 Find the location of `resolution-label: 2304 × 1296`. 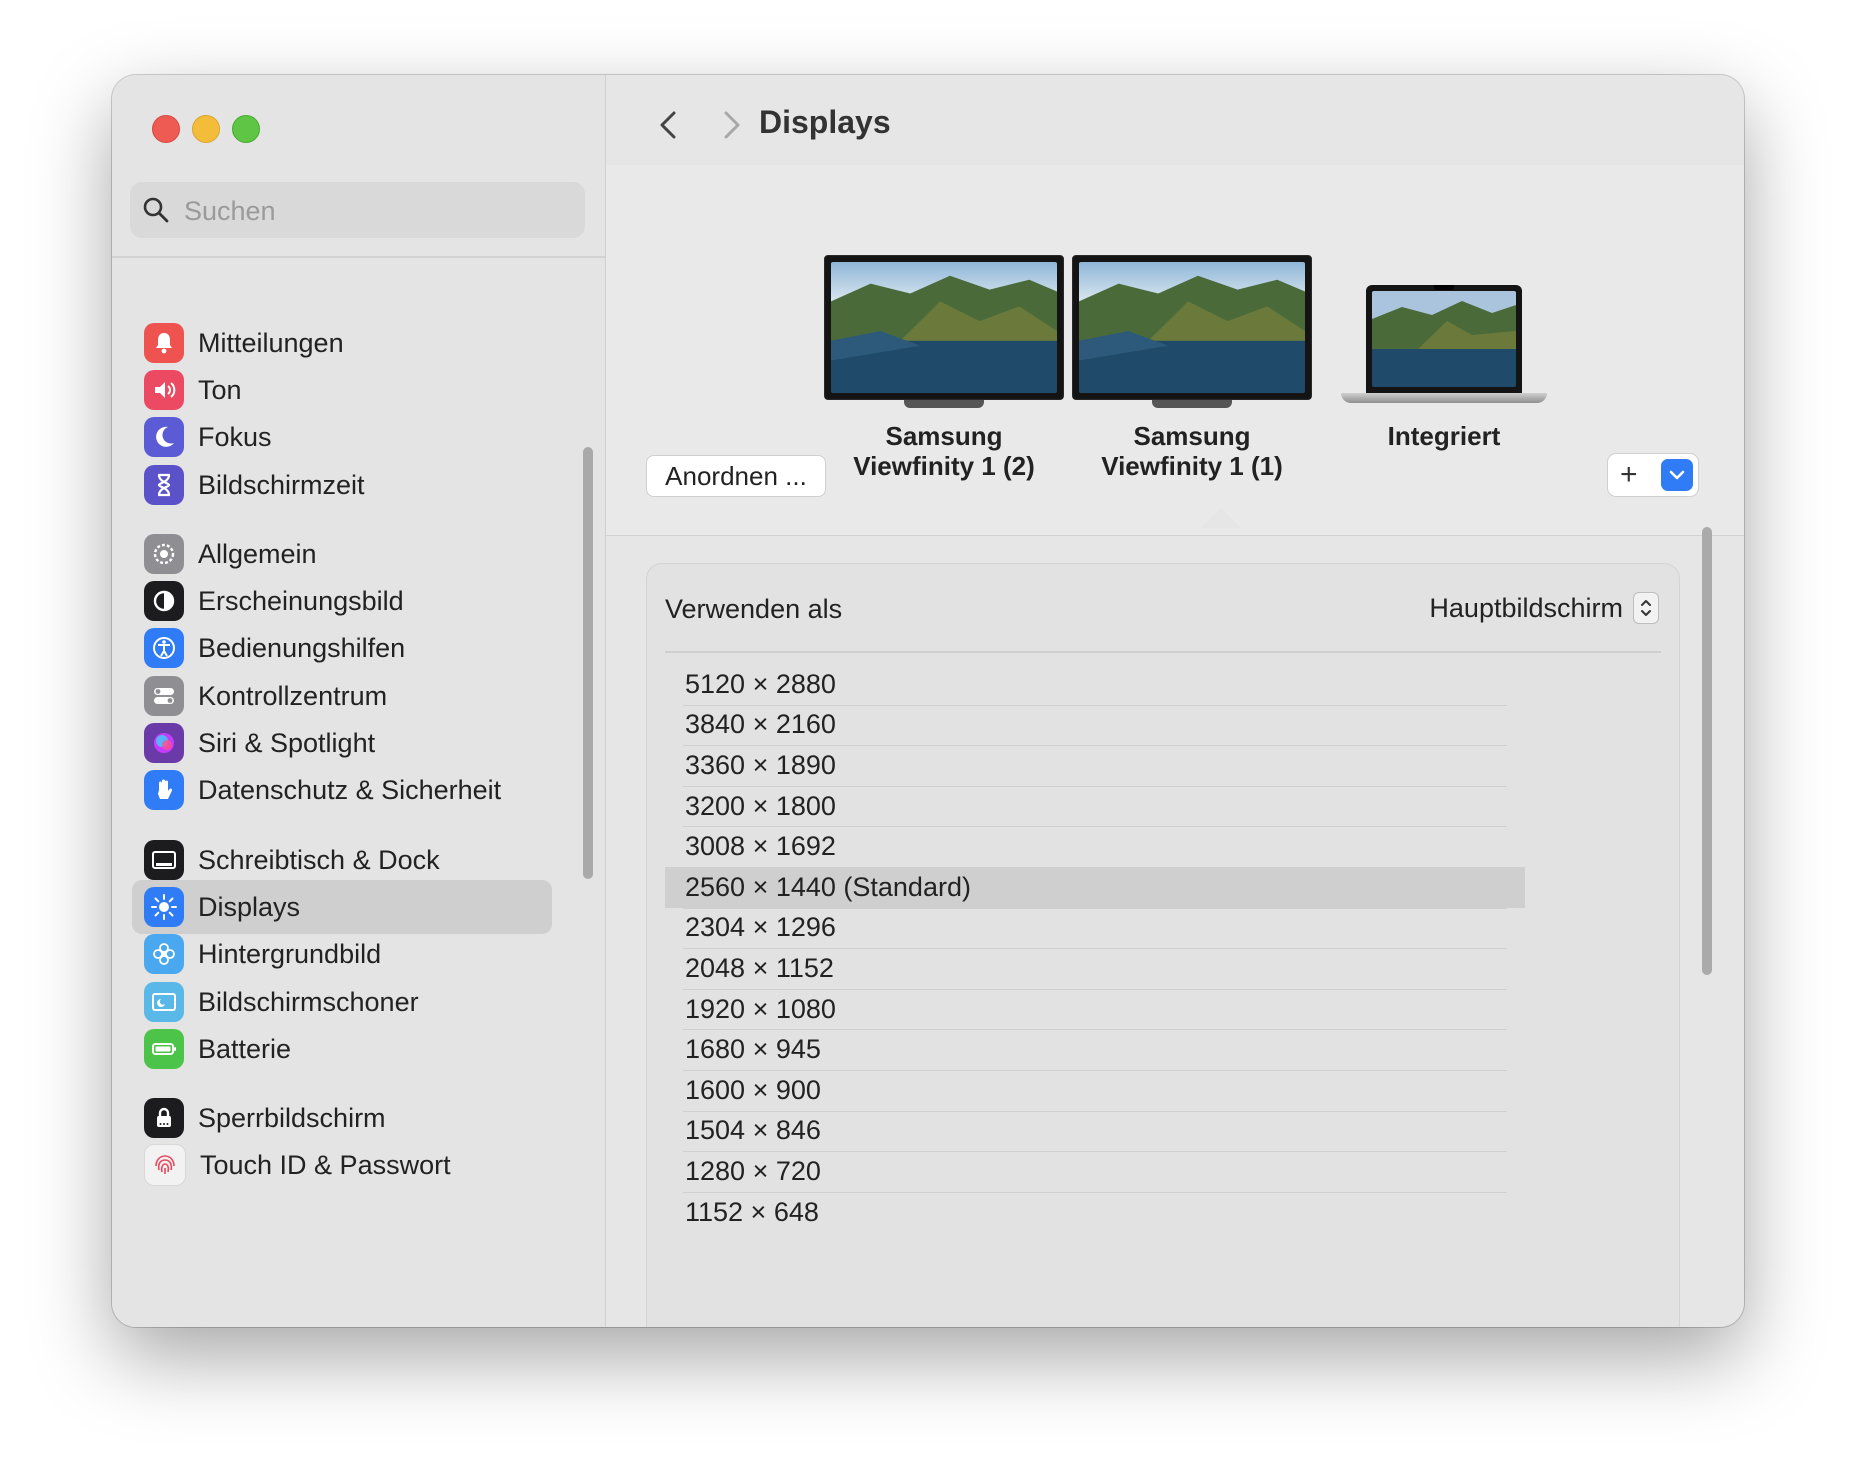

resolution-label: 2304 × 1296 is located at coordinates (760, 927).